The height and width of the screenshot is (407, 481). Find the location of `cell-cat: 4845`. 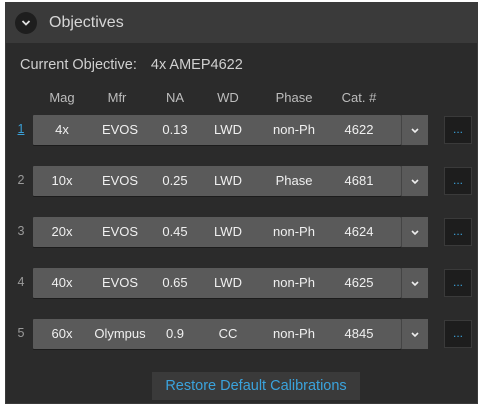

cell-cat: 4845 is located at coordinates (359, 333).